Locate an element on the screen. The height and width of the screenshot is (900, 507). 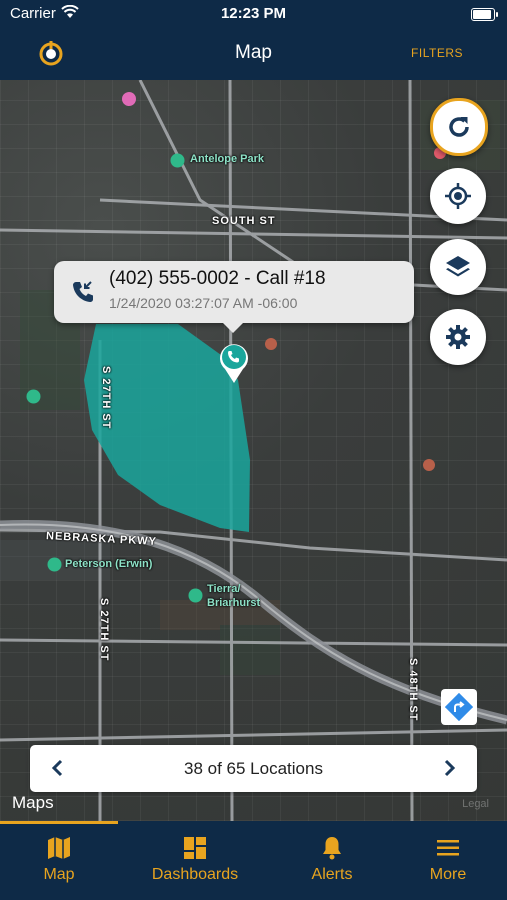
location-pager: 38 of 65 Locations is located at coordinates (253, 768).